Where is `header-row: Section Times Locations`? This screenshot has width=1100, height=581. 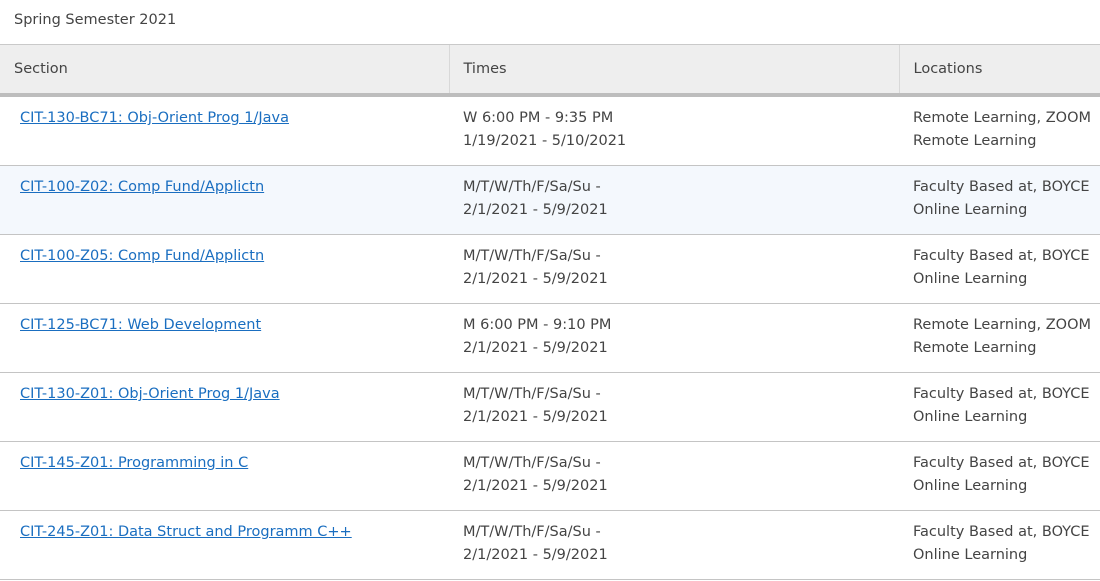
header-row: Section Times Locations is located at coordinates (550, 71).